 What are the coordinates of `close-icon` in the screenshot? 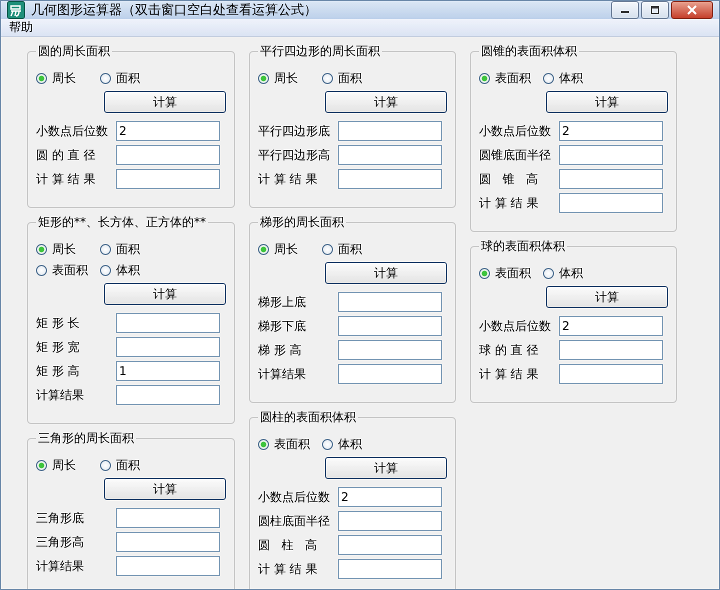 It's located at (692, 10).